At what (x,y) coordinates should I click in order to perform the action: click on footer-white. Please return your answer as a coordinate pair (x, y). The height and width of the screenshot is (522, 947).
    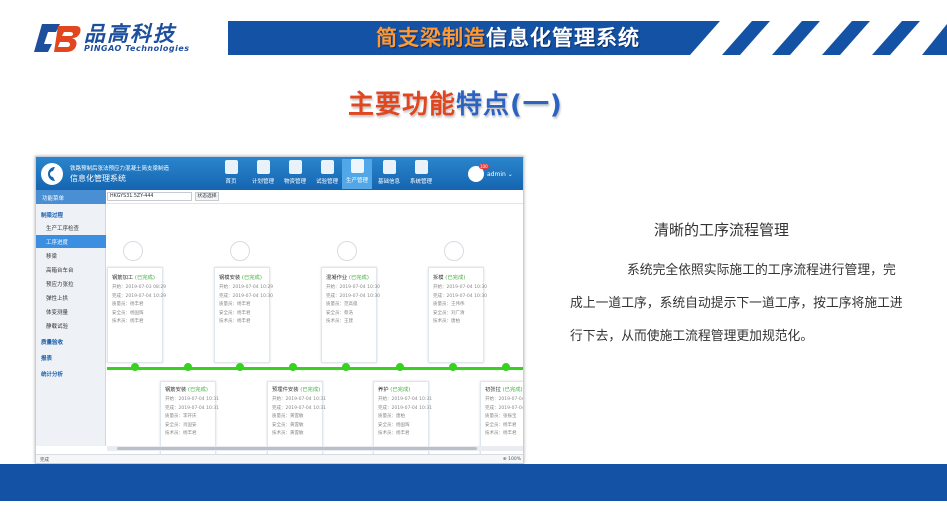
    Looking at the image, I should click on (473, 511).